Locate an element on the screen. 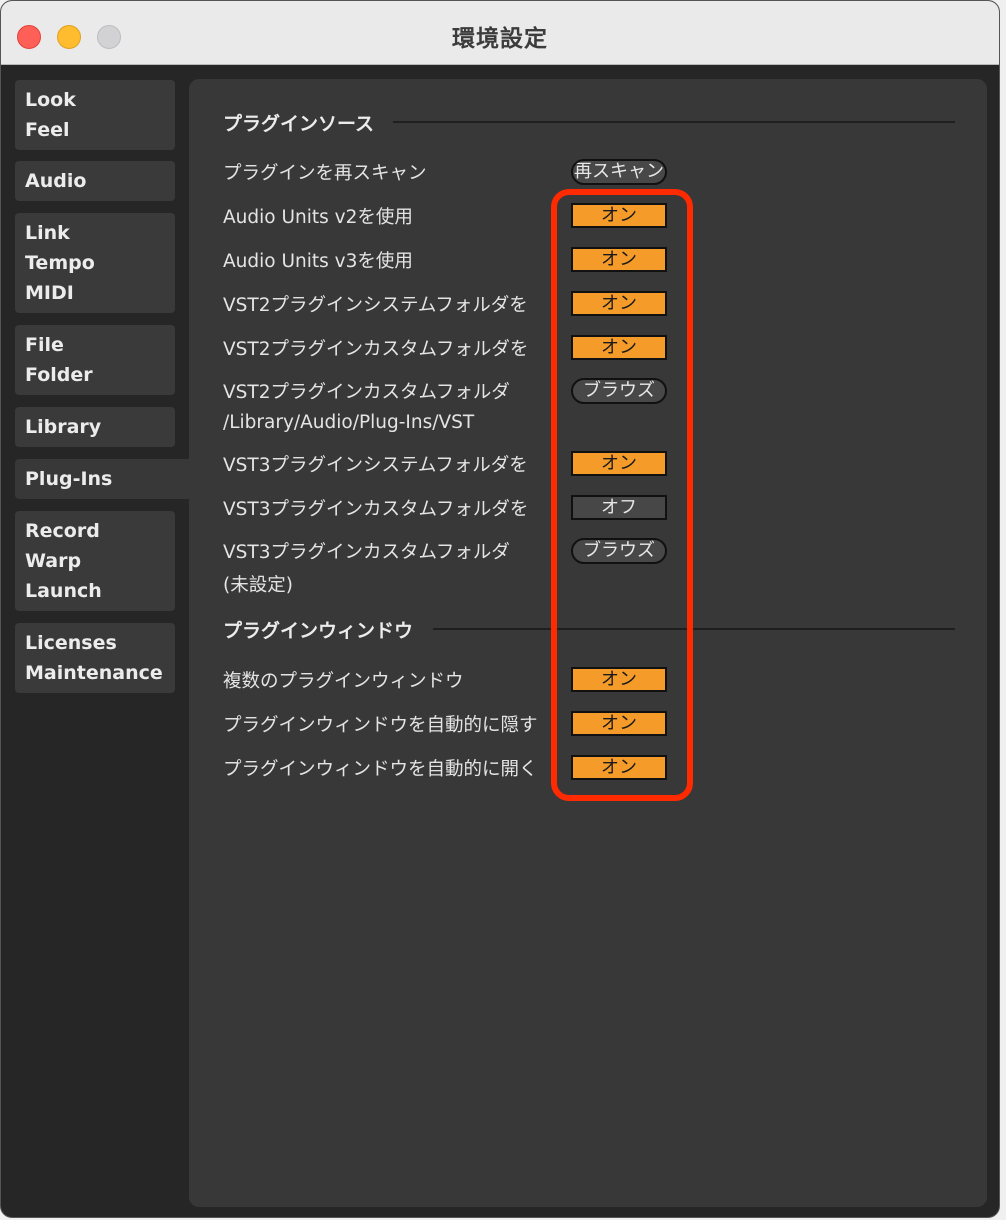 Image resolution: width=1006 pixels, height=1220 pixels. vst3-browse-button: ブラウズ is located at coordinates (619, 551).